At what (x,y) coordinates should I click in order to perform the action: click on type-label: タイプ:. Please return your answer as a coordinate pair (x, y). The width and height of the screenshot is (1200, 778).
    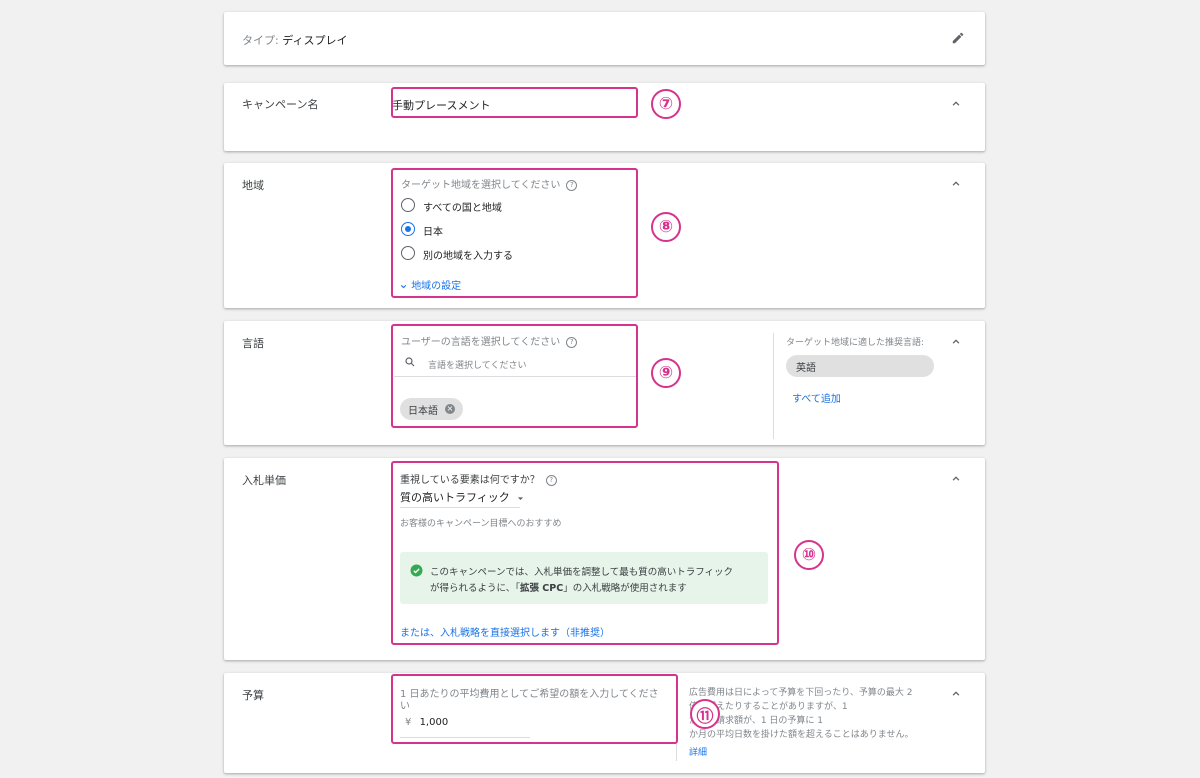
    Looking at the image, I should click on (260, 40).